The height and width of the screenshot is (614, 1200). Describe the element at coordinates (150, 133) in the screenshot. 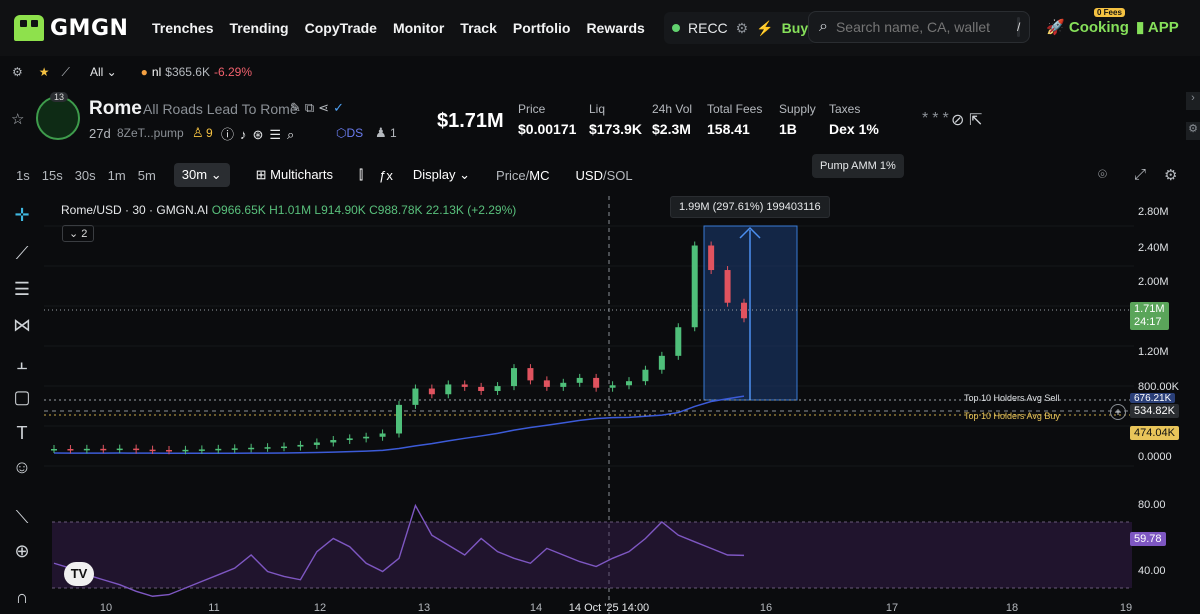

I see `contract-address: 8ZeT...pump` at that location.